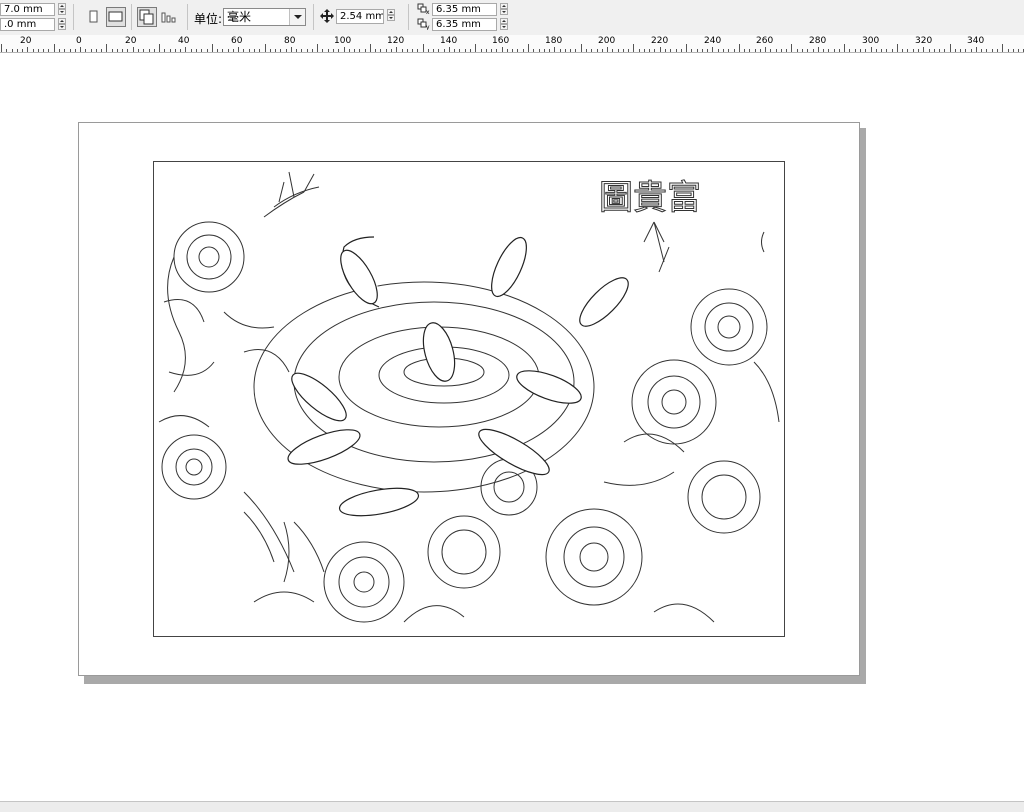  What do you see at coordinates (327, 16) in the screenshot?
I see `nudge-icon` at bounding box center [327, 16].